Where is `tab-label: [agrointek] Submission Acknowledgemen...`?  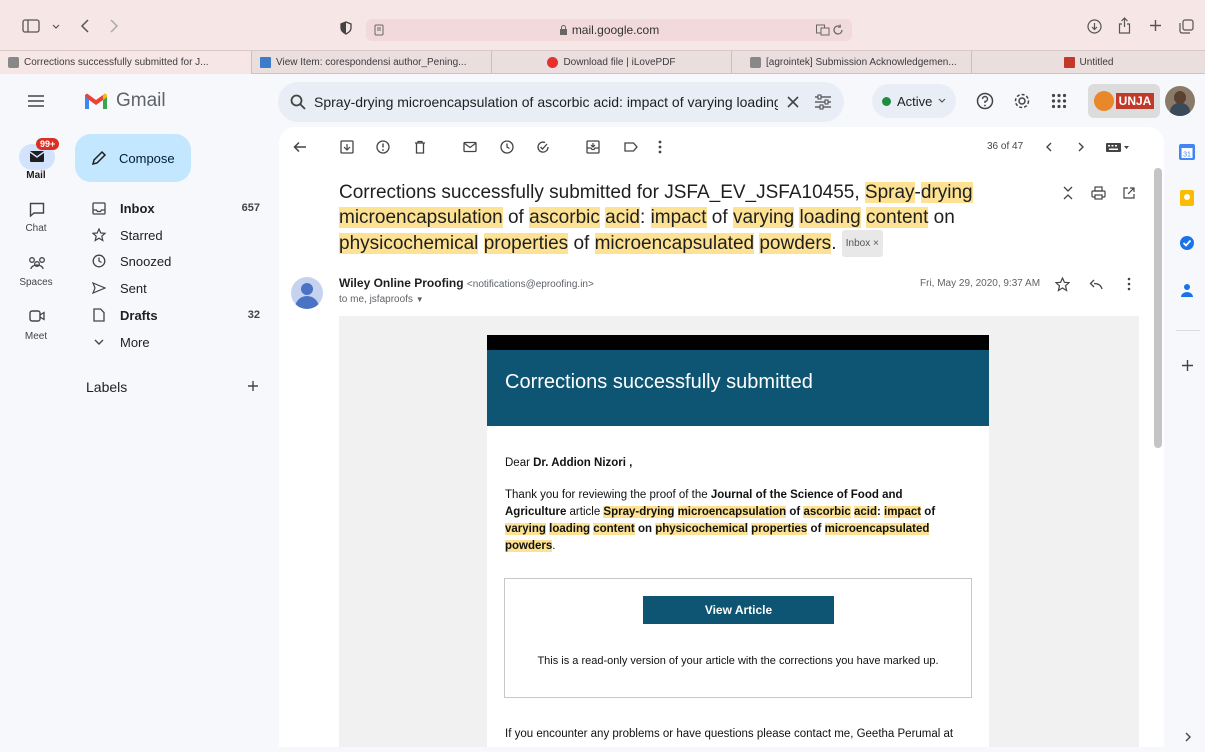 tab-label: [agrointek] Submission Acknowledgemen... is located at coordinates (861, 62).